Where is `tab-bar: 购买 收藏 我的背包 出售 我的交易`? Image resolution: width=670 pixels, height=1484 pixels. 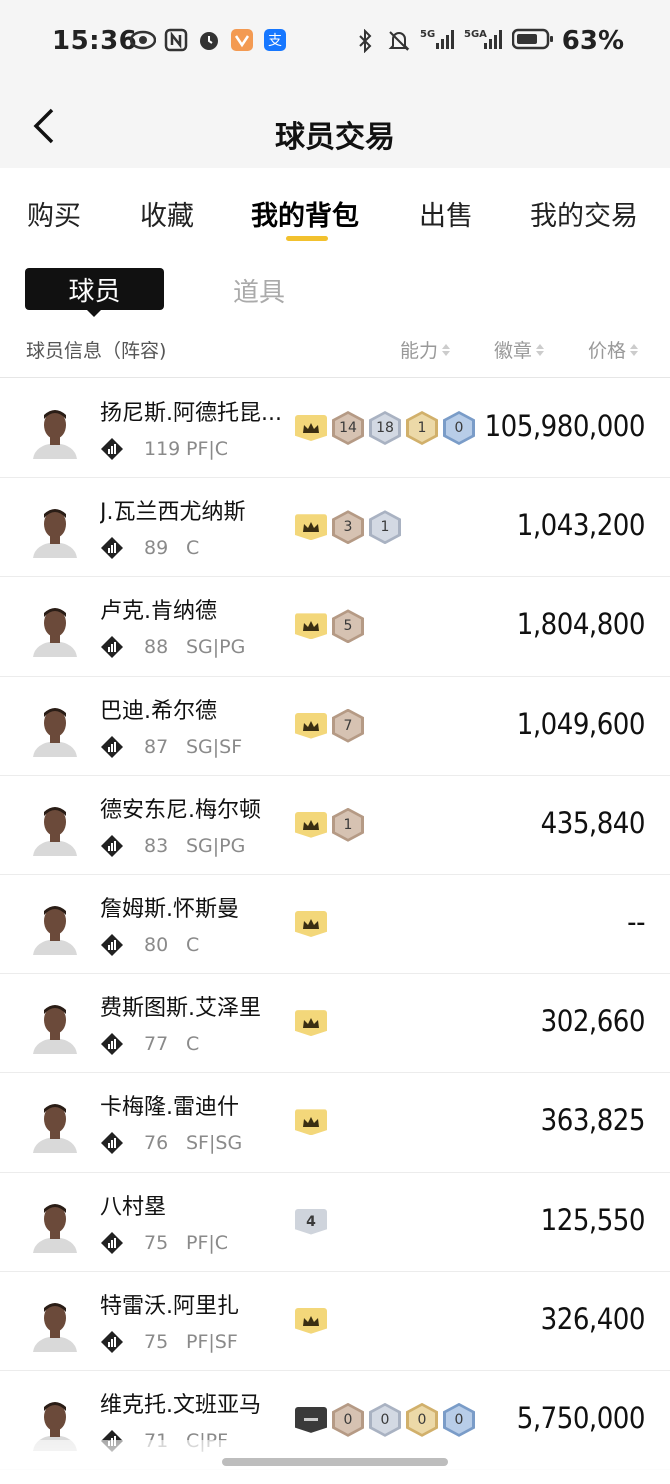
tab-bar: 购买 收藏 我的背包 出售 我的交易 is located at coordinates (335, 211).